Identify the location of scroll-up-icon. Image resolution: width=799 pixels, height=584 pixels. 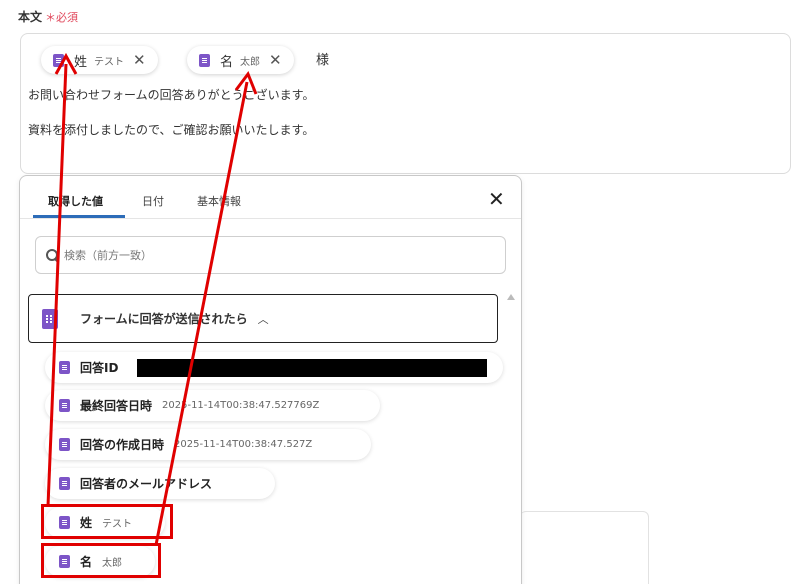
(511, 297).